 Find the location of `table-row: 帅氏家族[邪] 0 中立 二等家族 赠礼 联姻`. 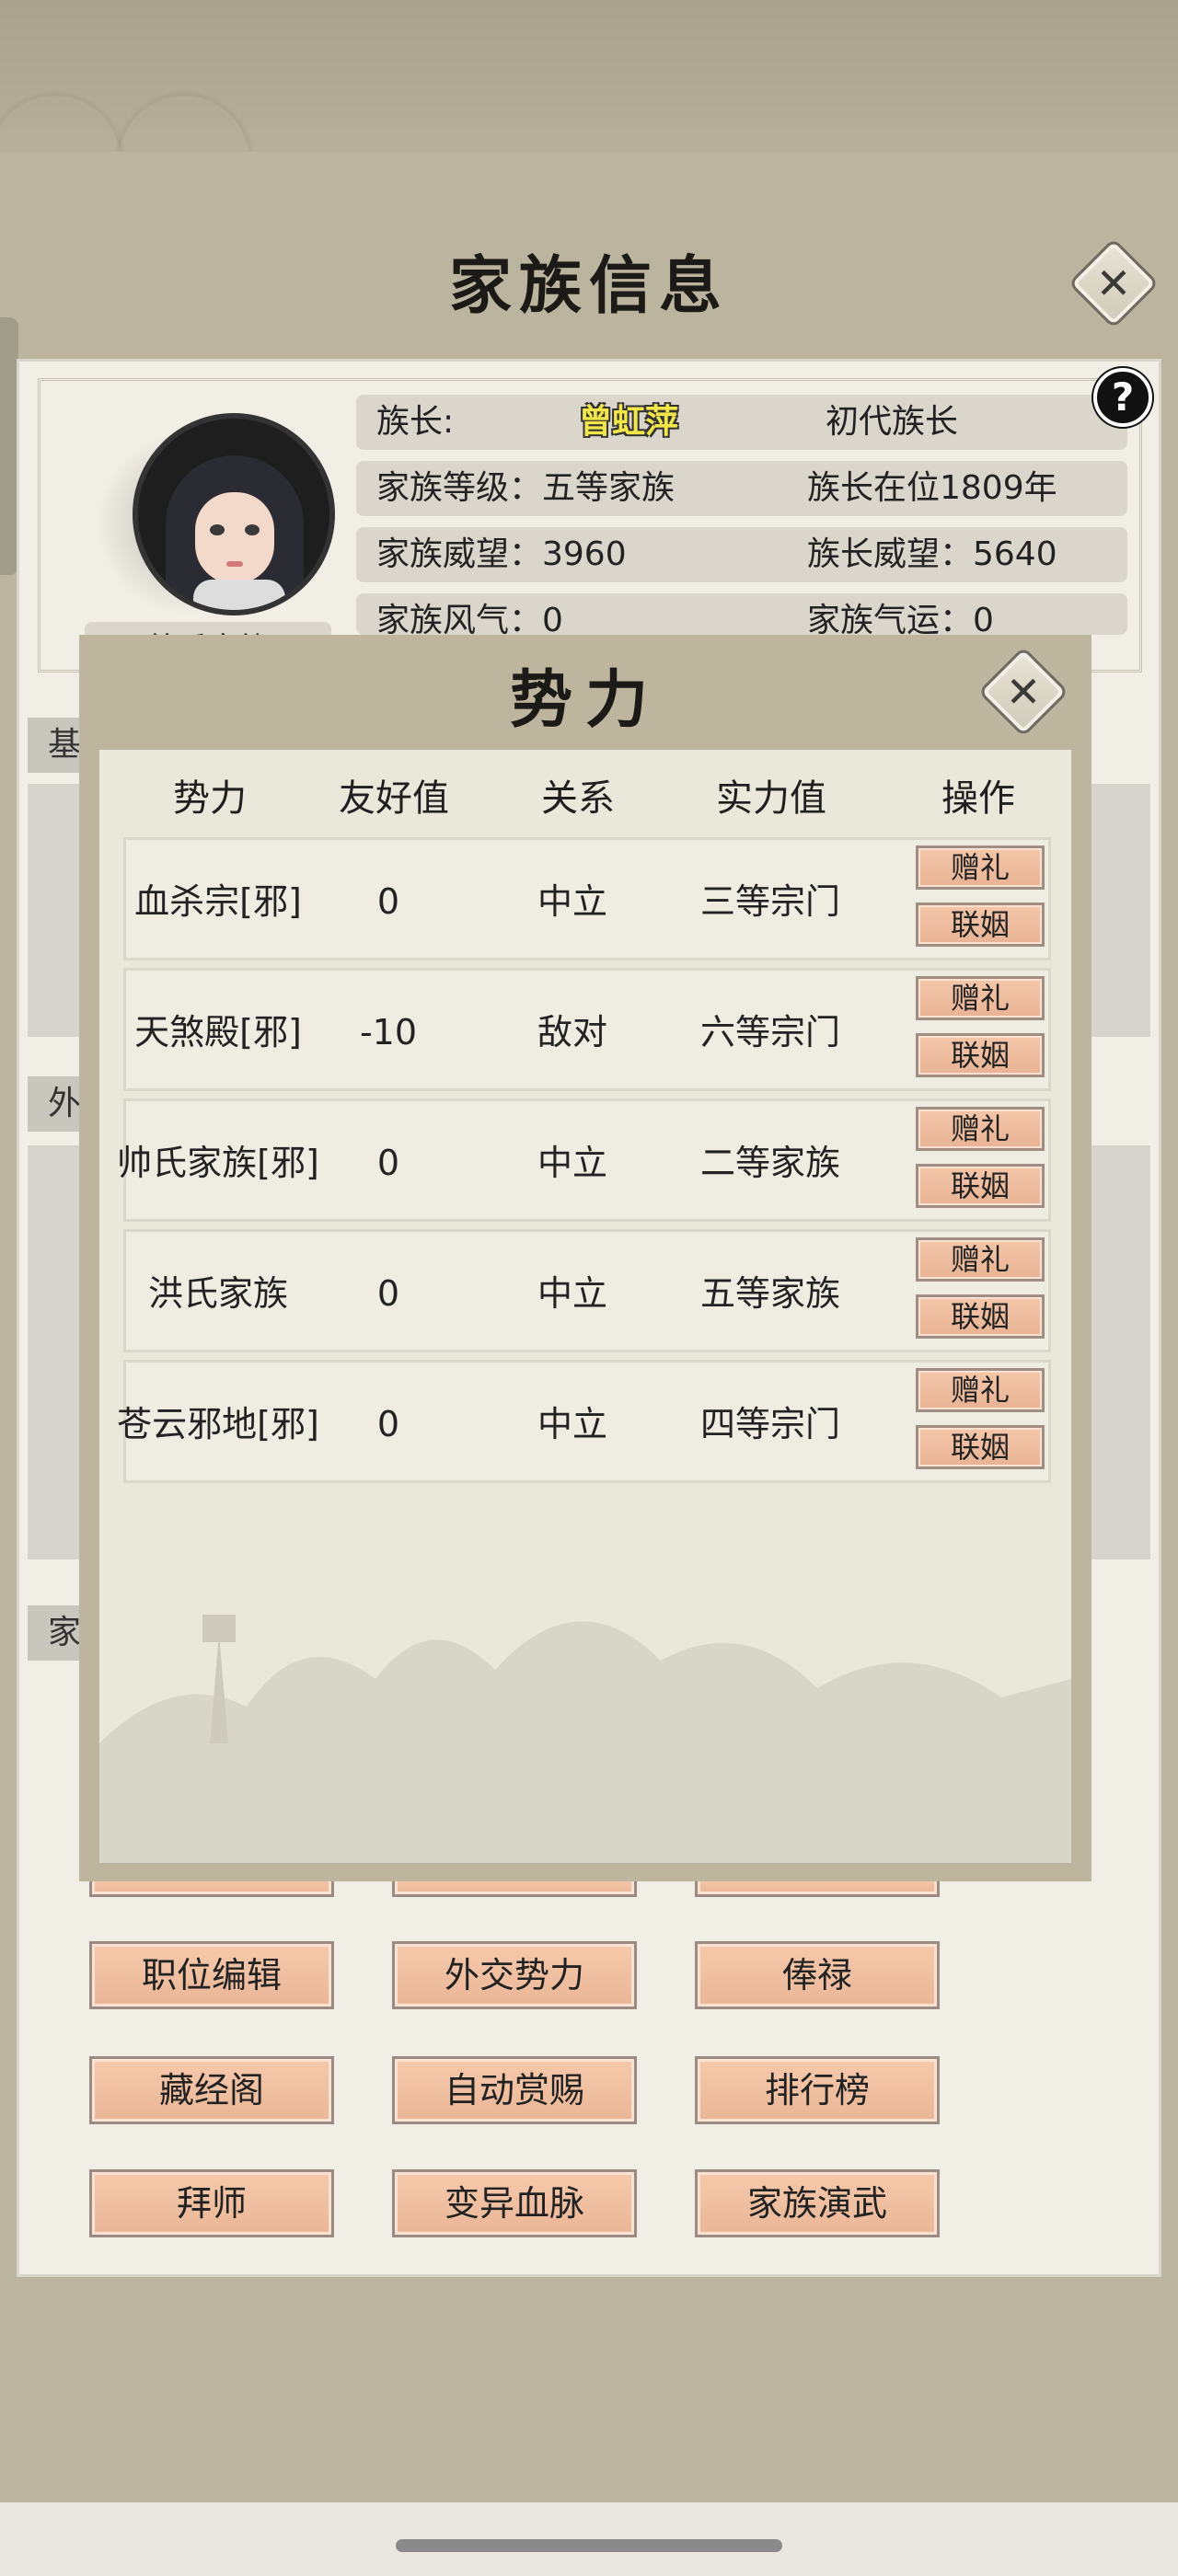

table-row: 帅氏家族[邪] 0 中立 二等家族 赠礼 联姻 is located at coordinates (584, 1160).